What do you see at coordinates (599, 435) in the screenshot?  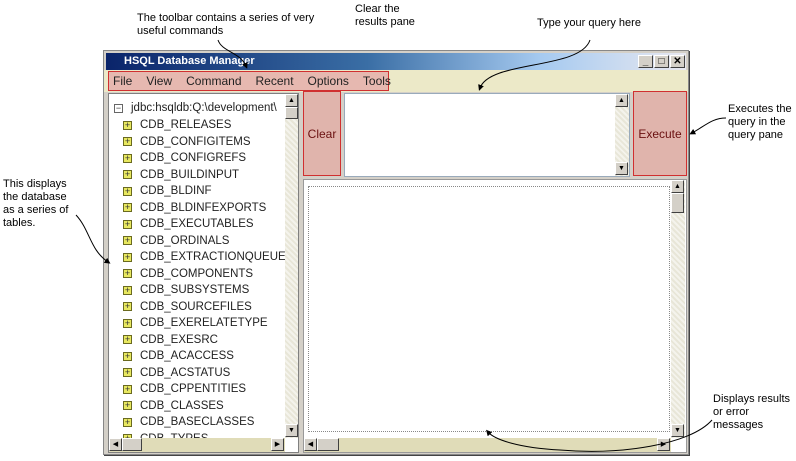 I see `arrow-results` at bounding box center [599, 435].